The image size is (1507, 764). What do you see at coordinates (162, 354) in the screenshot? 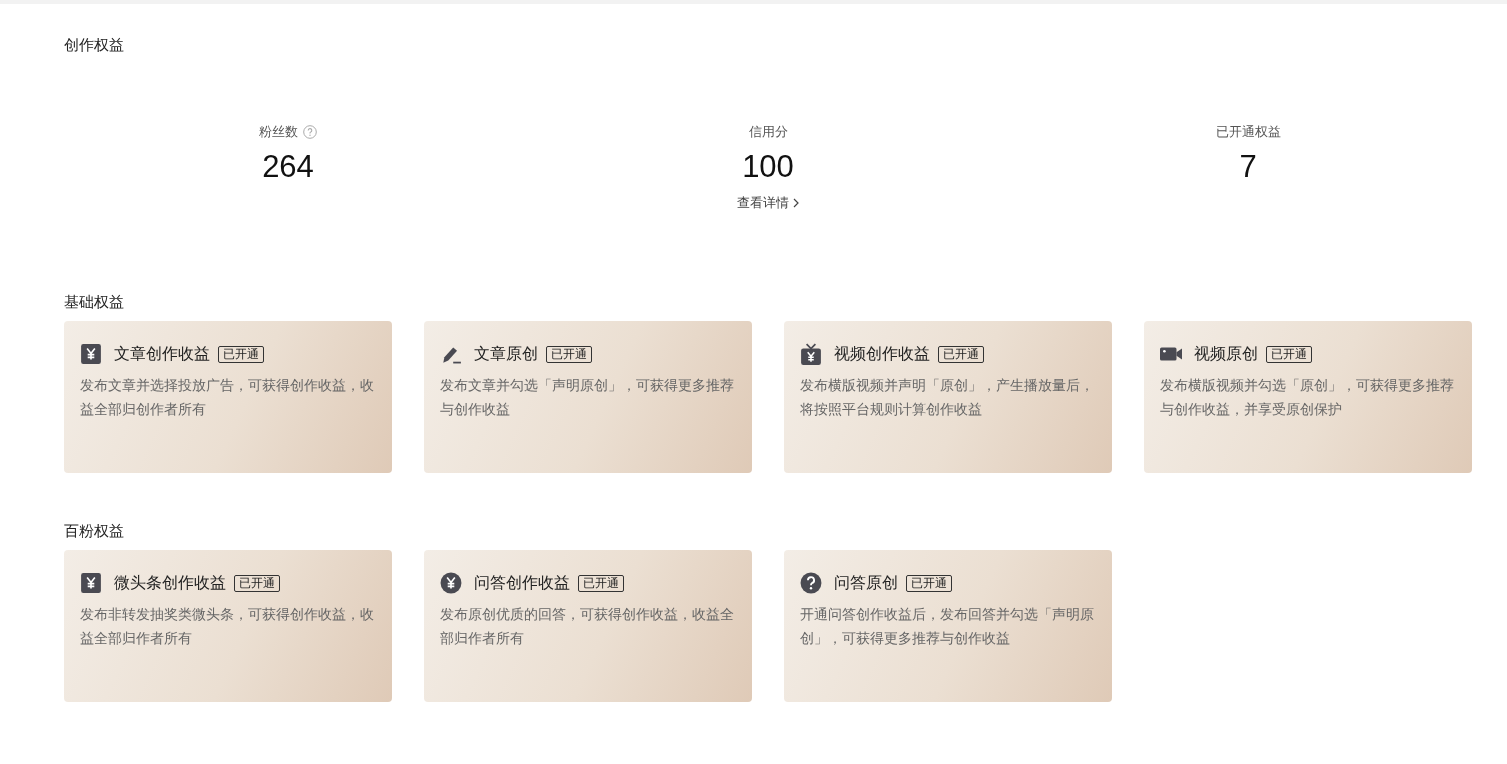
I see `benefit-title: 文章创作收益` at bounding box center [162, 354].